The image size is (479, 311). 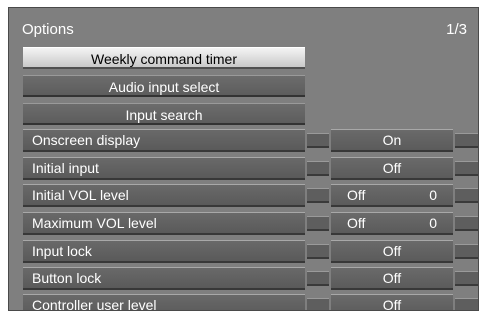 I want to click on setting-row-button-lock: Button lock Off, so click(x=243, y=278).